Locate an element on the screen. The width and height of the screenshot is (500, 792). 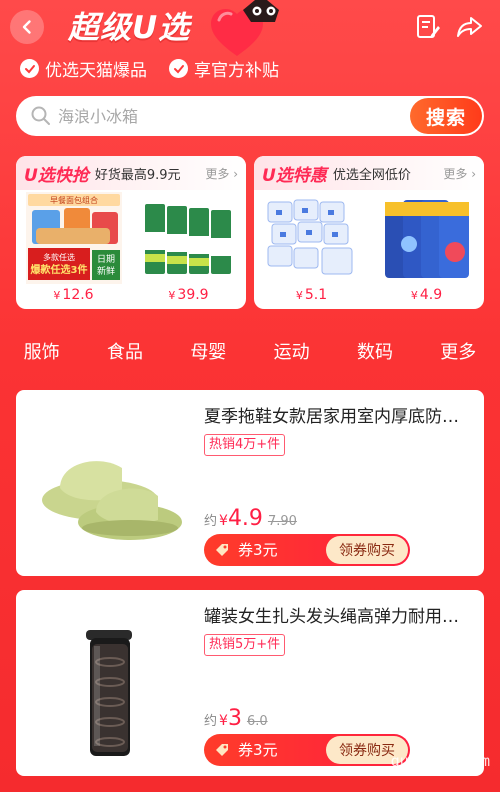
promo-header: U选快抢 好货最高9.9元 更多 › is located at coordinates (131, 173).